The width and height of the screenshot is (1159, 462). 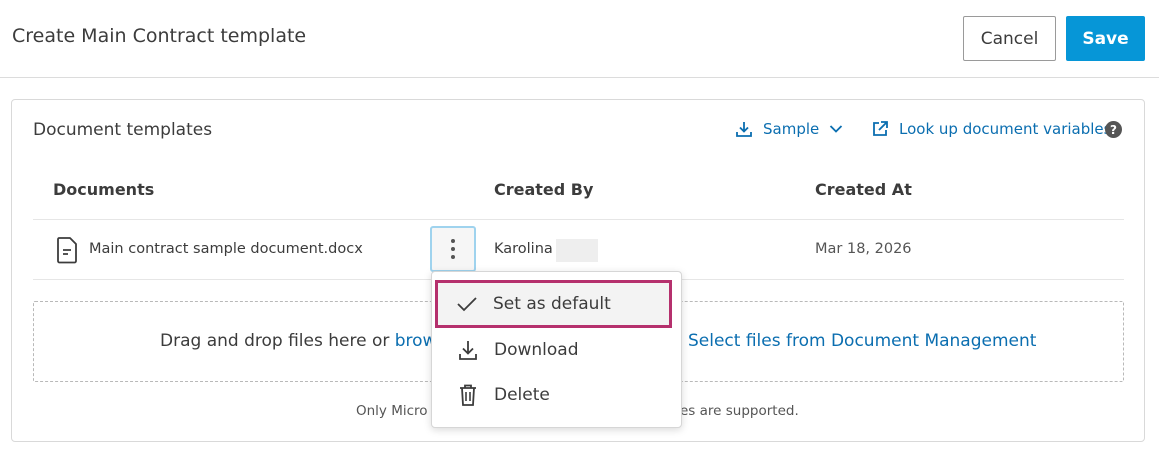 I want to click on row-actions-menu: Set as default Download Delete, so click(x=556, y=349).